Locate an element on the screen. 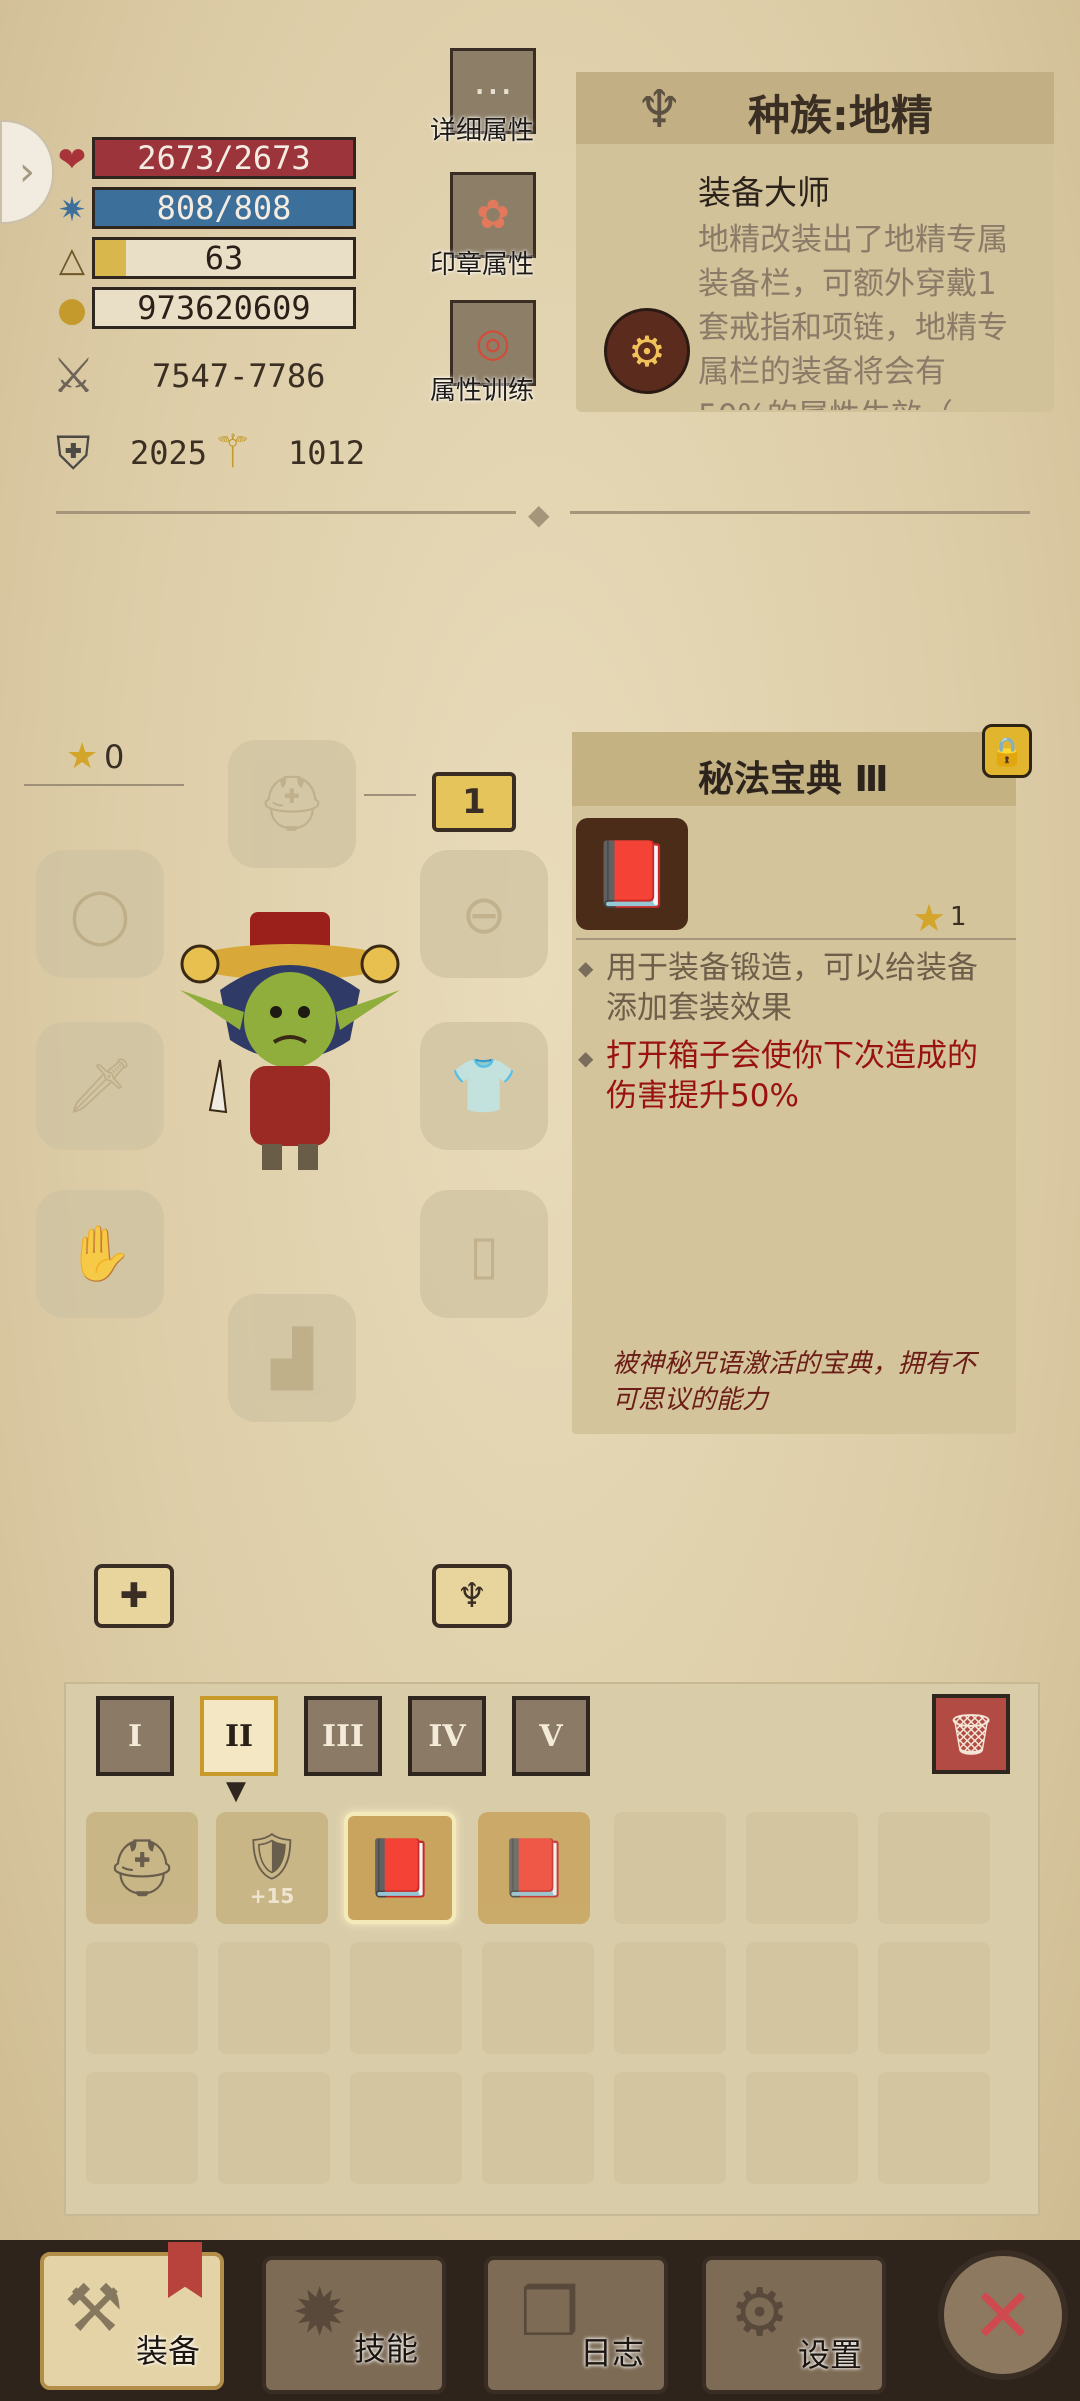 This screenshot has height=2401, width=1080. trash-button: 🗑 is located at coordinates (971, 1734).